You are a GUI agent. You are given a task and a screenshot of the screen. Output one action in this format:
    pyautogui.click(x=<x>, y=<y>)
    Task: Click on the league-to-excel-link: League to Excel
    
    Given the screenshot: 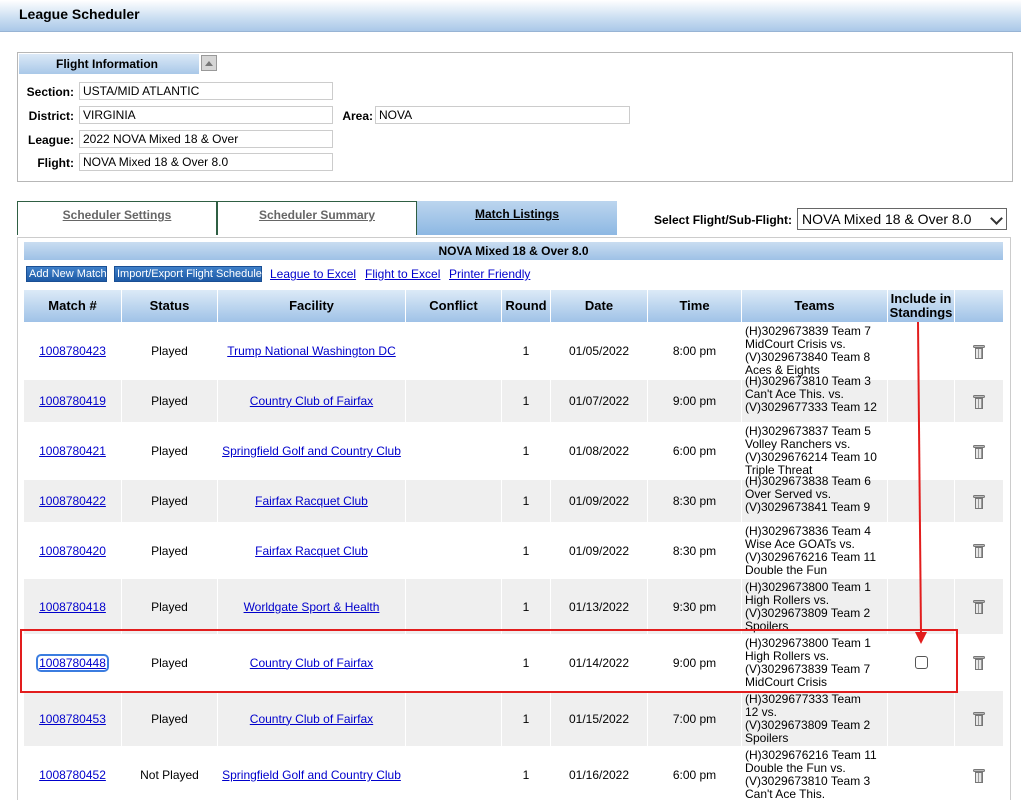 What is the action you would take?
    pyautogui.click(x=313, y=274)
    